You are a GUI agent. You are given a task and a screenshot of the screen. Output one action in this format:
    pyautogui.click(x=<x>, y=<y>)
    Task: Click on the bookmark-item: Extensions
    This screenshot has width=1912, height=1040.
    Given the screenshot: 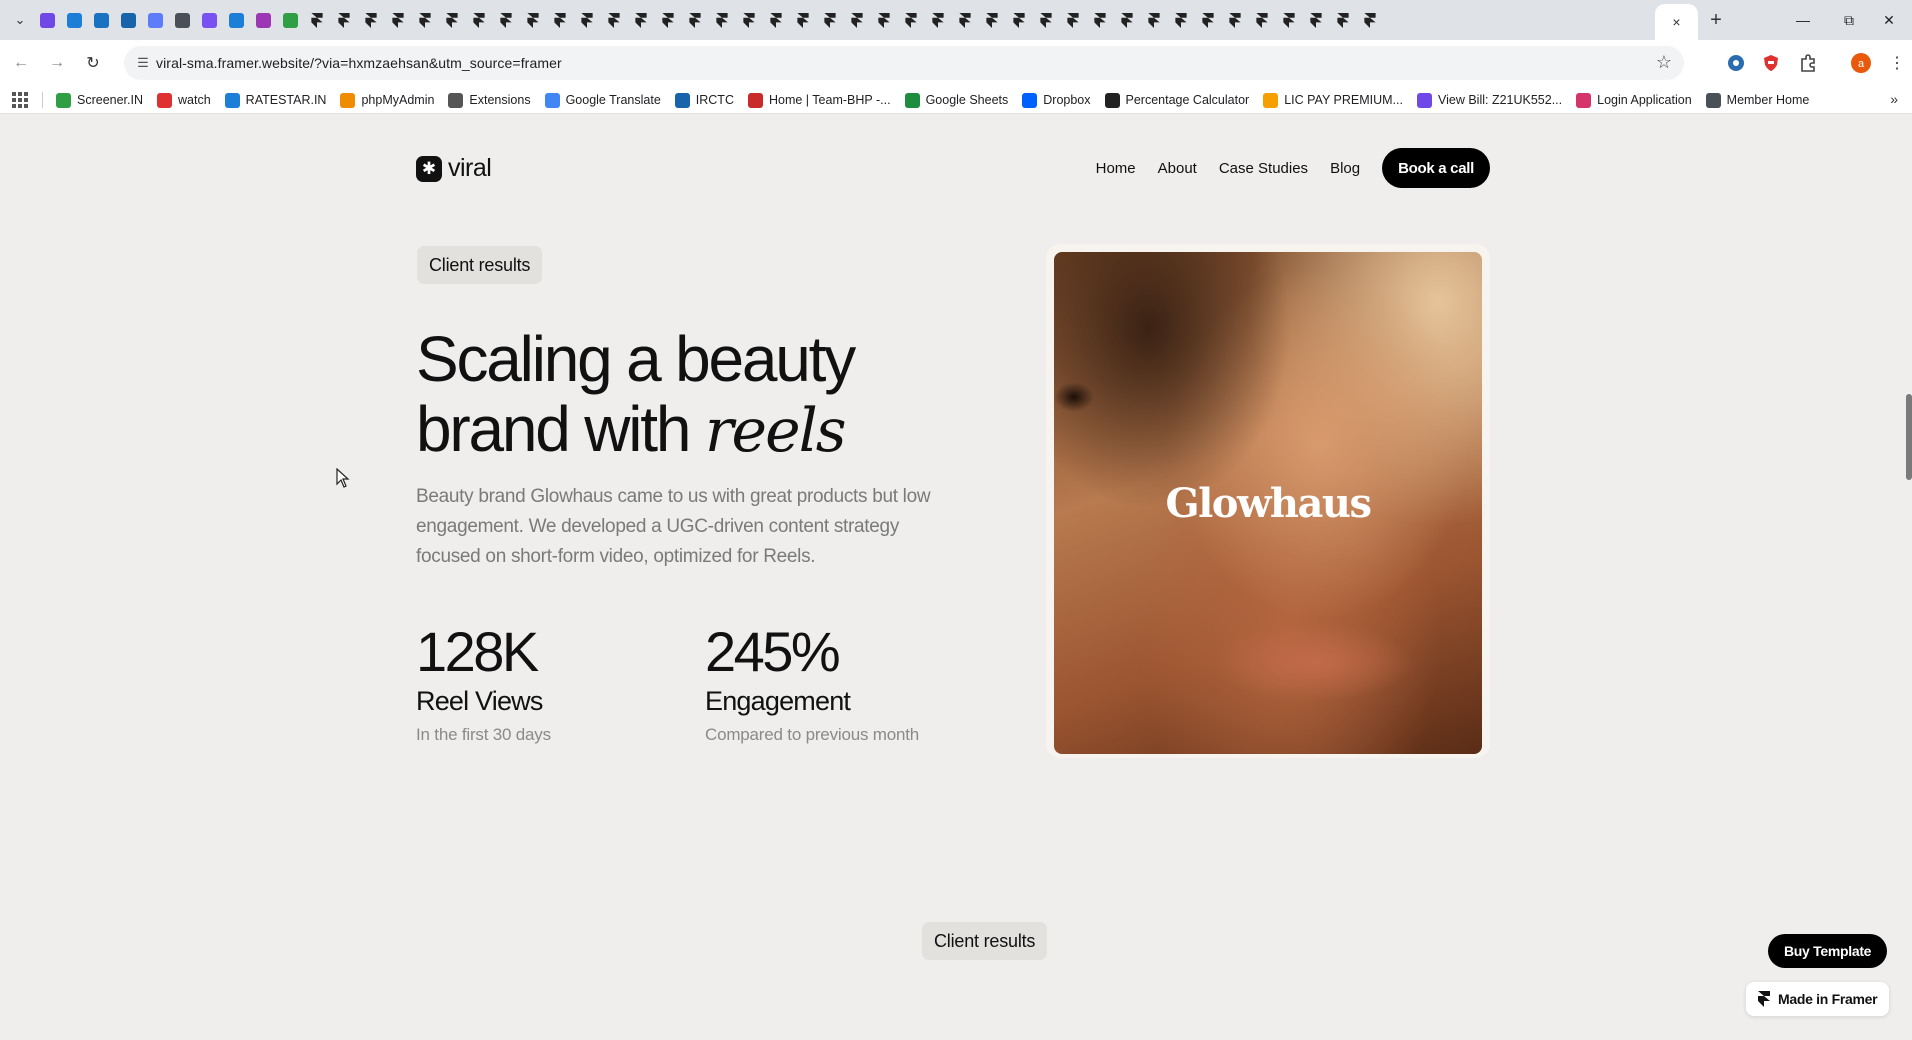 What is the action you would take?
    pyautogui.click(x=489, y=100)
    